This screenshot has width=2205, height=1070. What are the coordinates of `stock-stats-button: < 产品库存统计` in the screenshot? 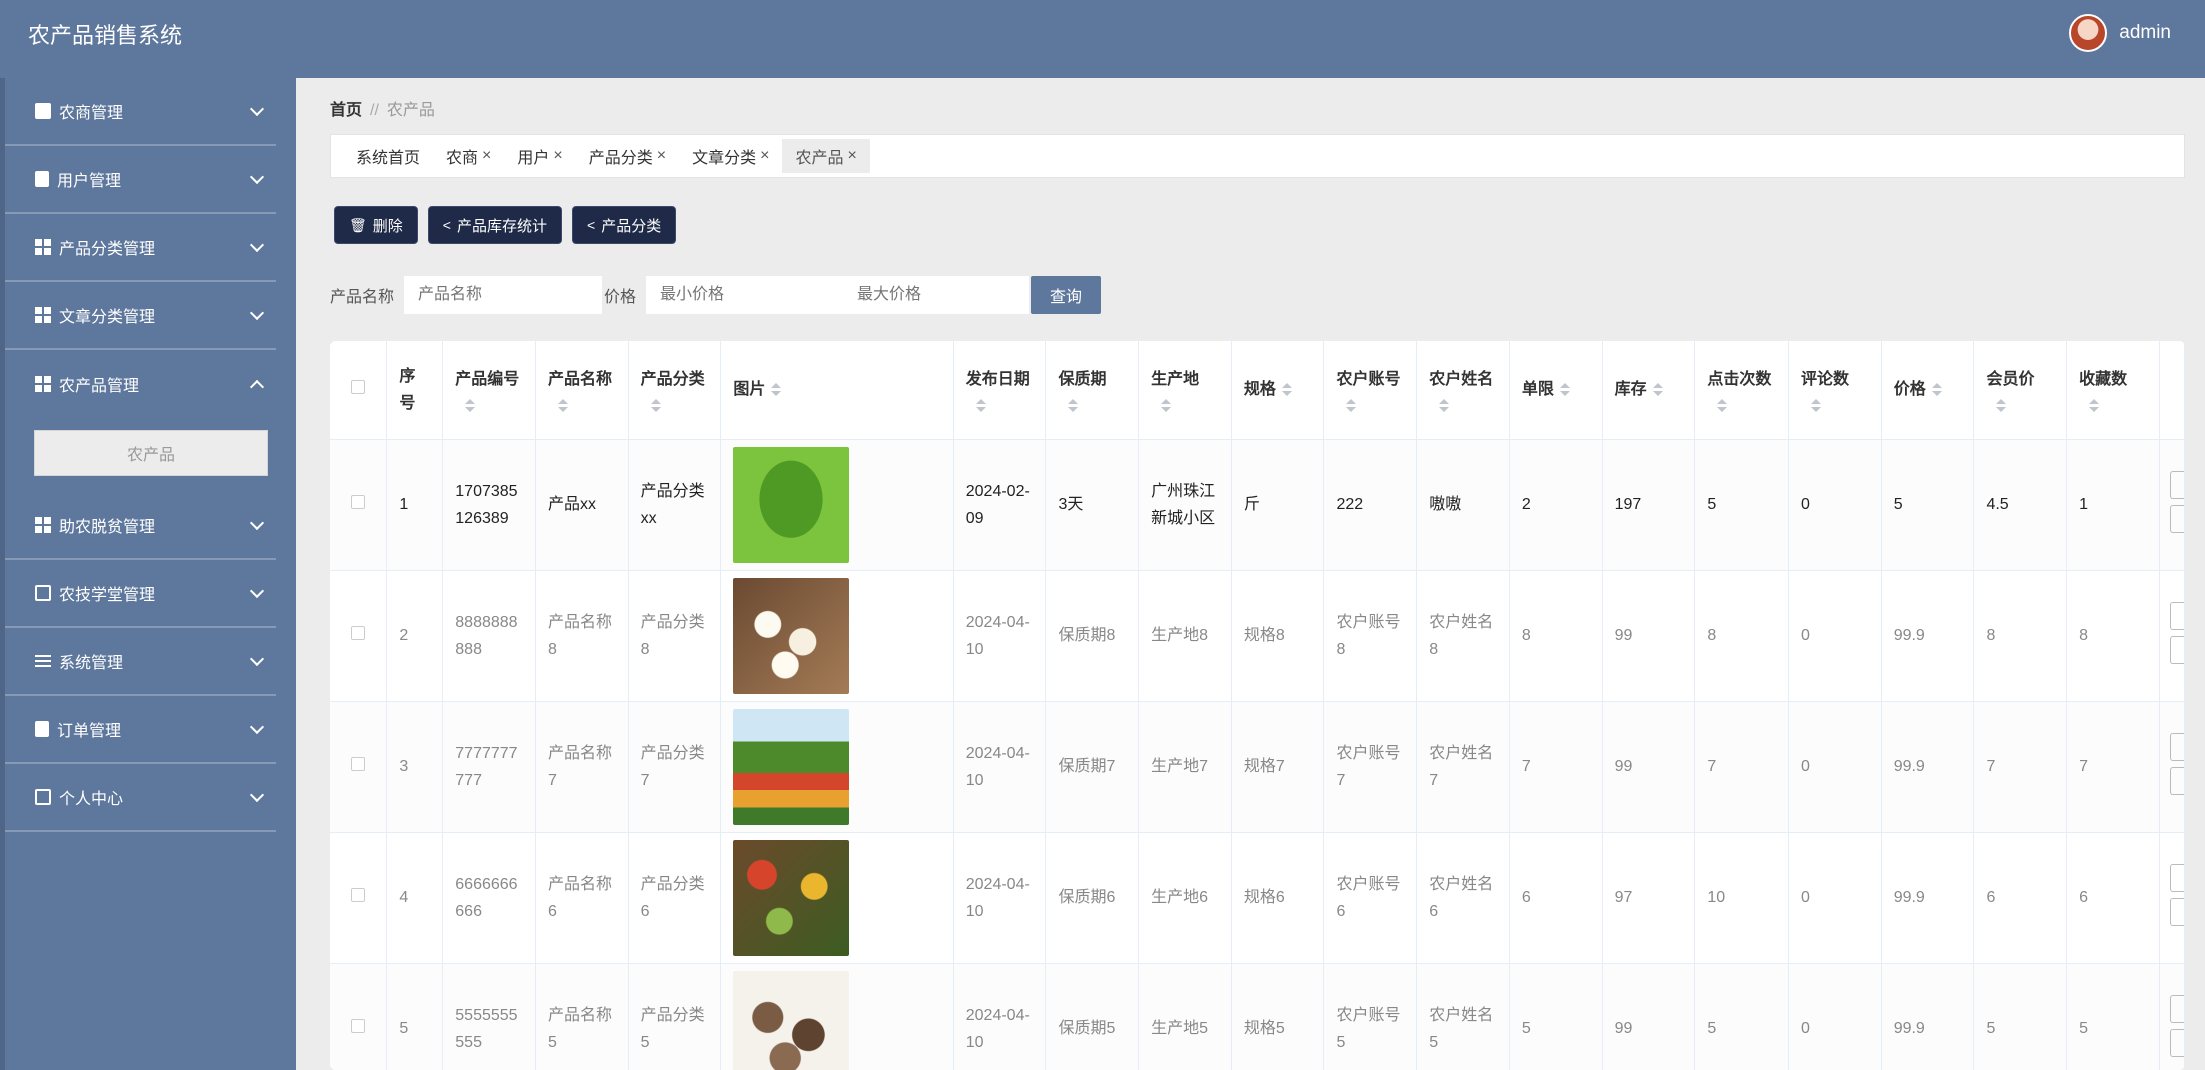 It's located at (494, 225).